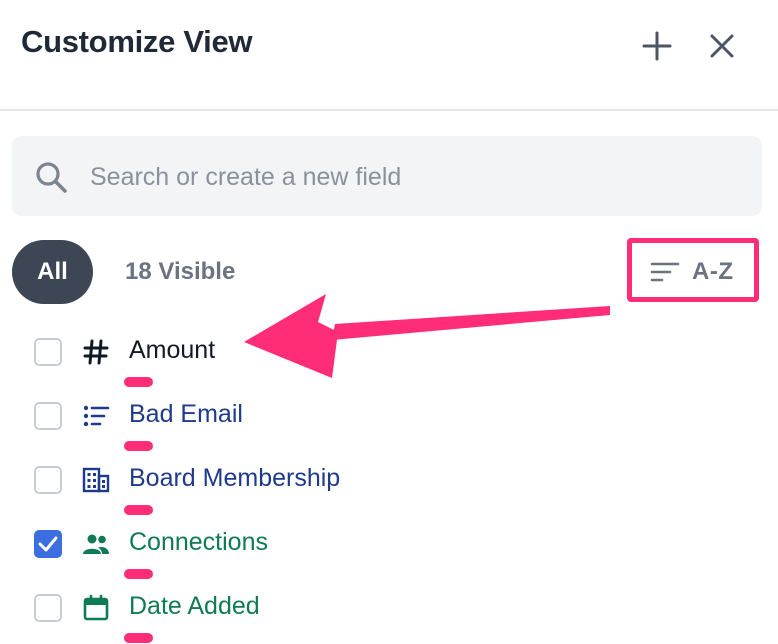 The image size is (778, 644). I want to click on plus-icon, so click(657, 46).